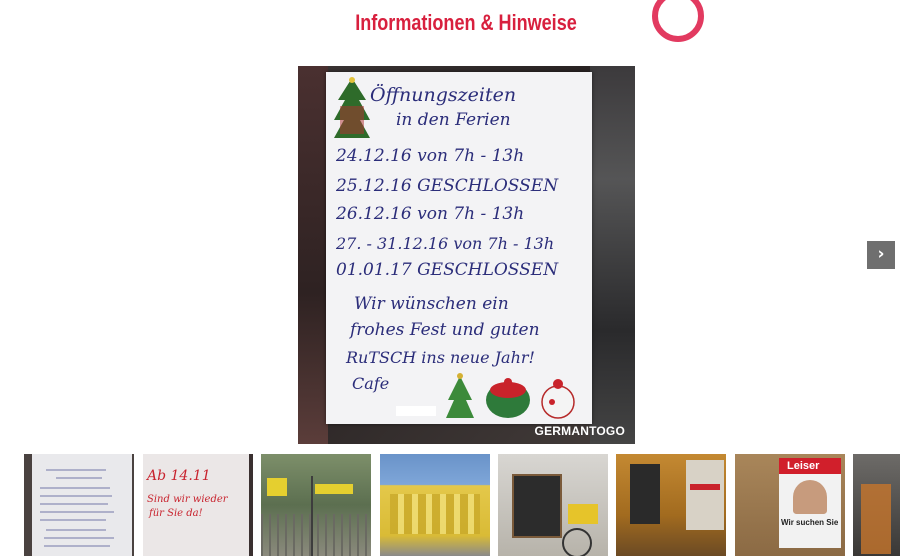  What do you see at coordinates (466, 22) in the screenshot?
I see `page-title: Informationen & Hinweise` at bounding box center [466, 22].